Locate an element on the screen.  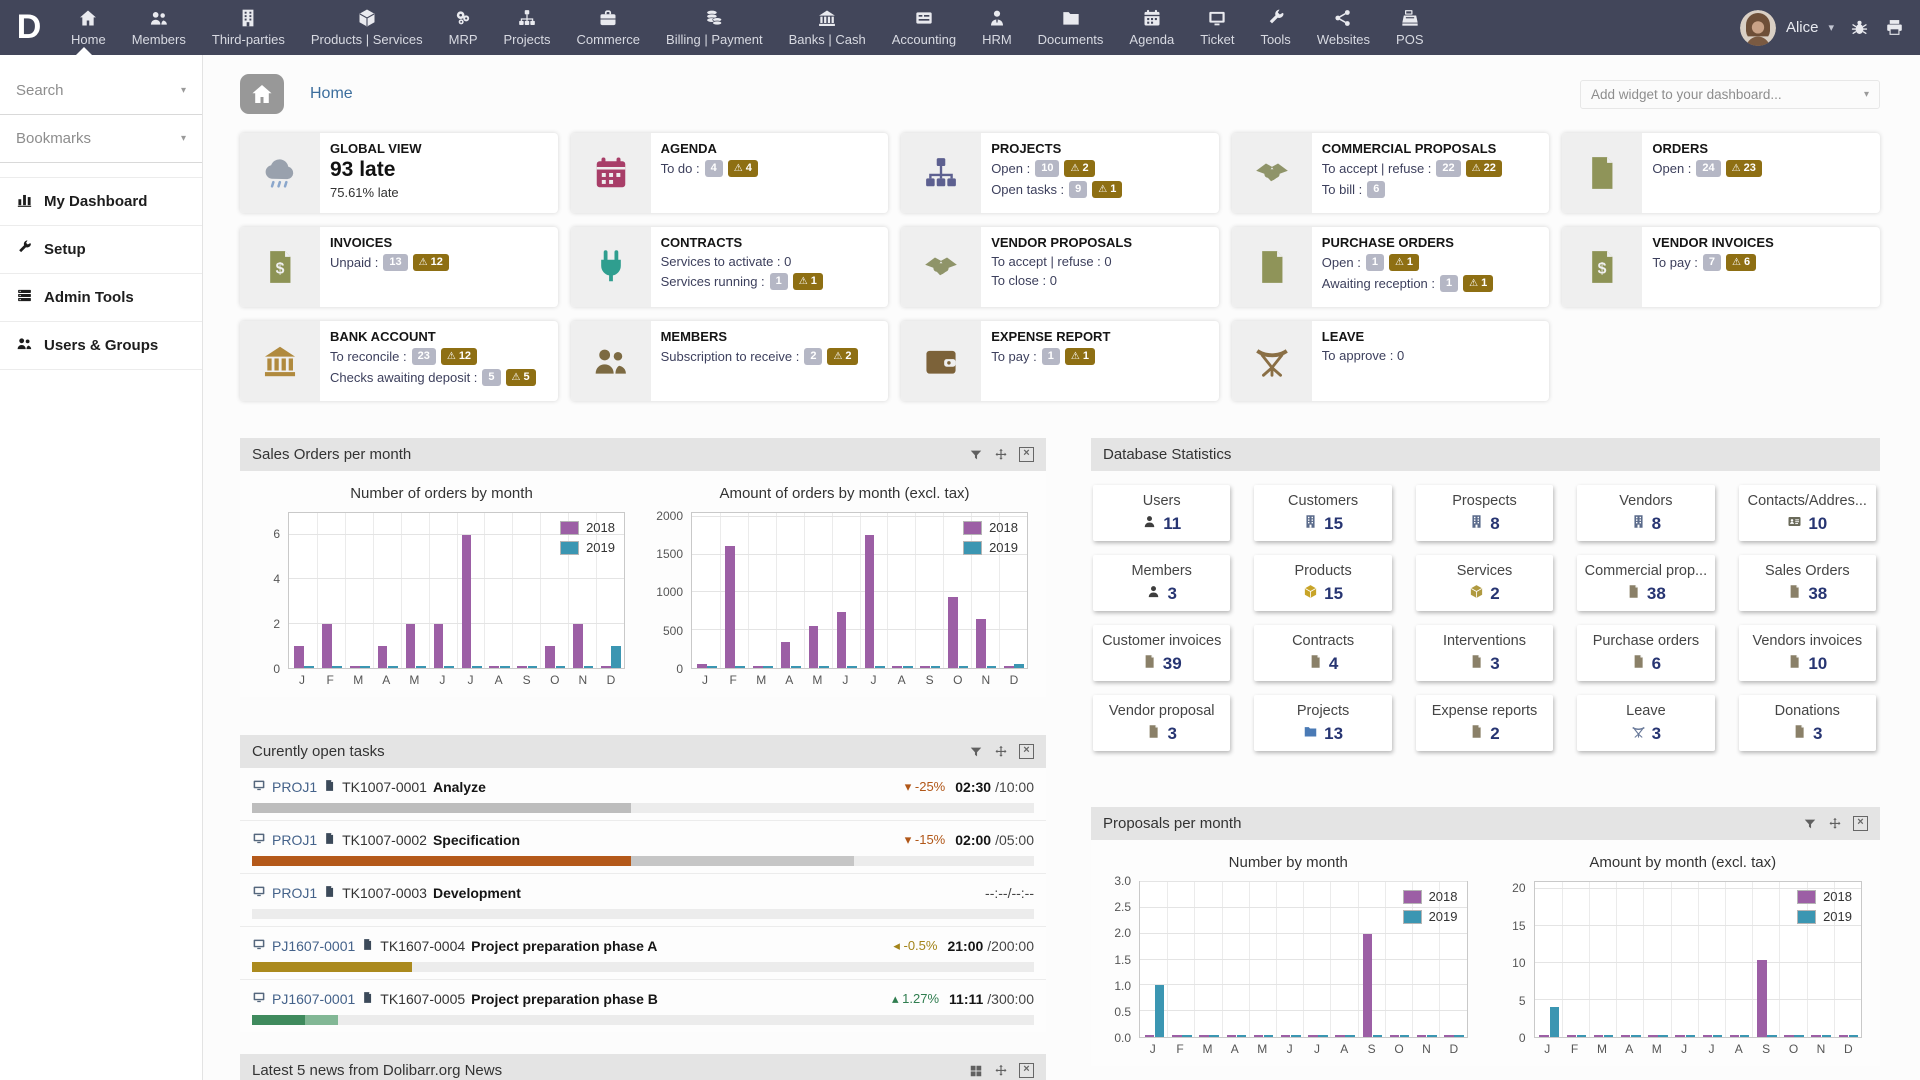
widget-members: MEMBERS Subscription to receive :2 ⚠ 2 is located at coordinates (729, 361).